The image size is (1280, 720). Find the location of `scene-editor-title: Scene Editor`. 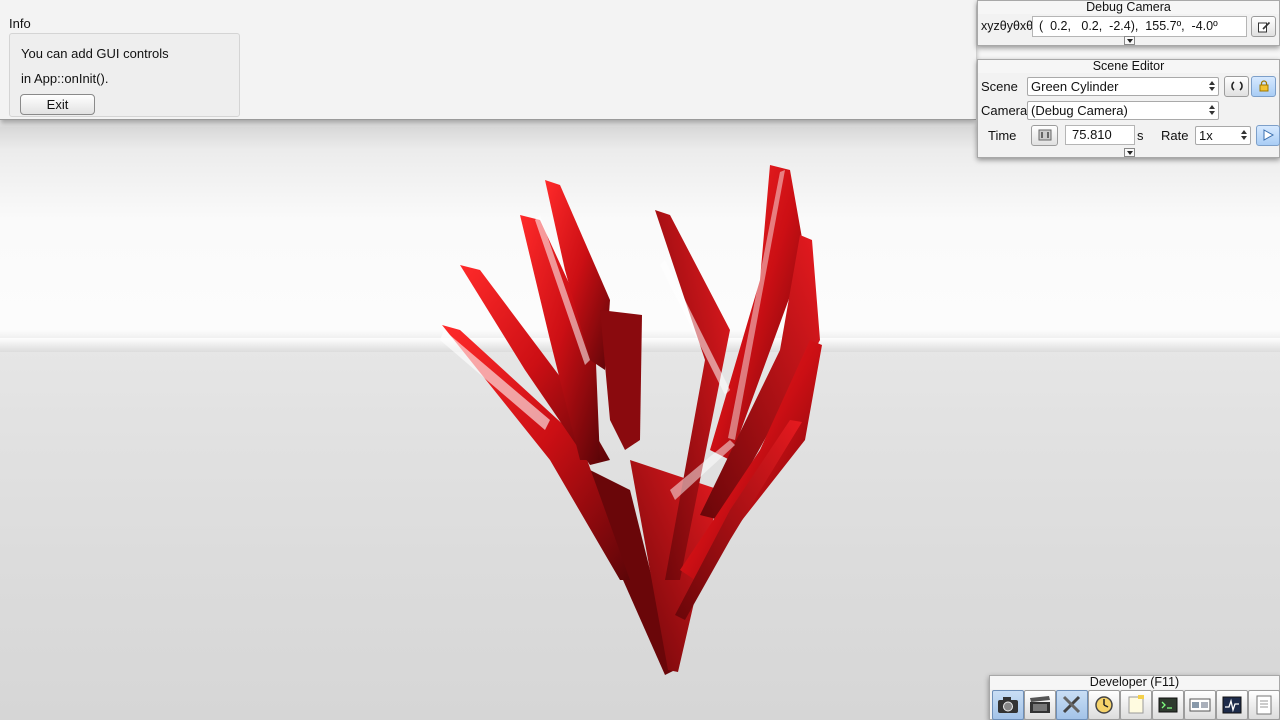

scene-editor-title: Scene Editor is located at coordinates (1128, 66).